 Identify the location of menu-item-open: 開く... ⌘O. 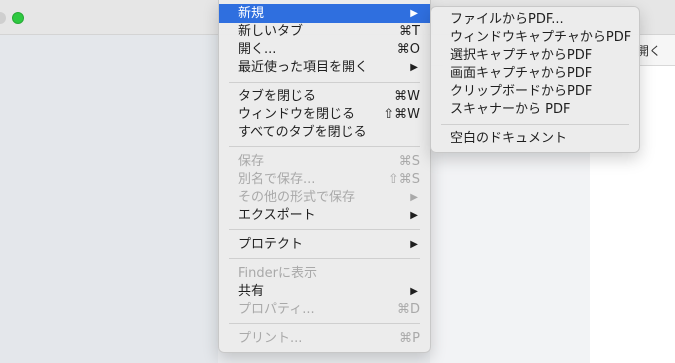
(324, 49).